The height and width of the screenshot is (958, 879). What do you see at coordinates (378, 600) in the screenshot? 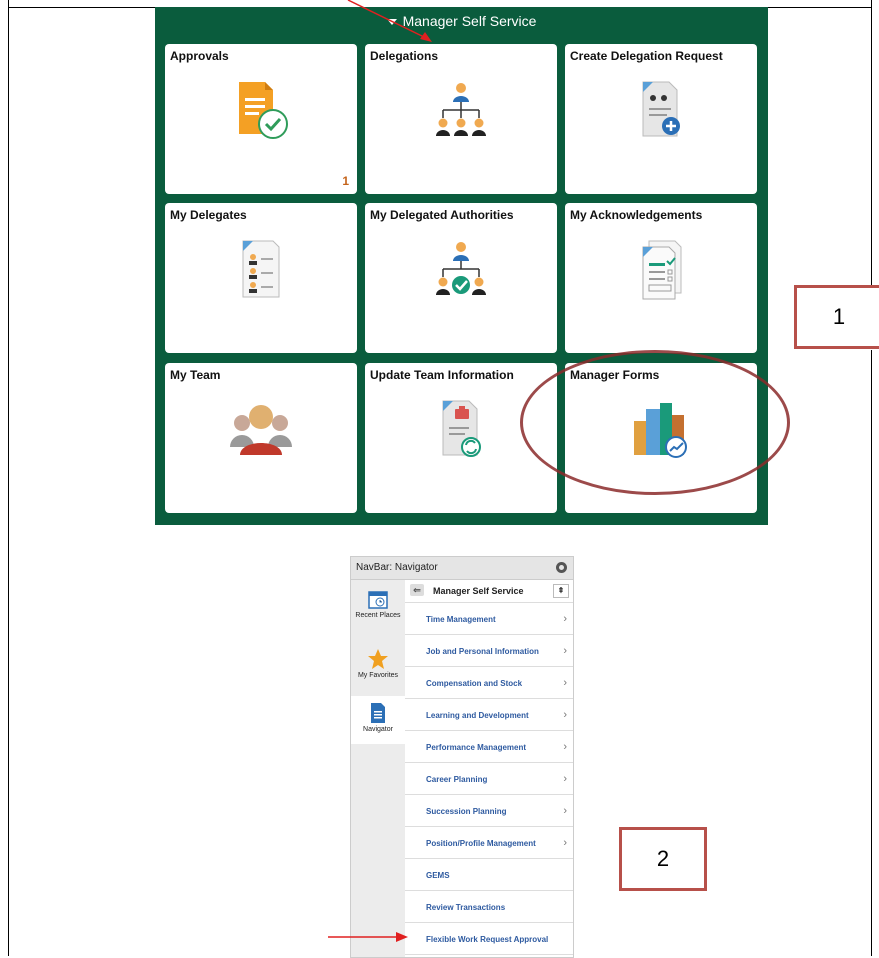
I see `calendar-clock-icon` at bounding box center [378, 600].